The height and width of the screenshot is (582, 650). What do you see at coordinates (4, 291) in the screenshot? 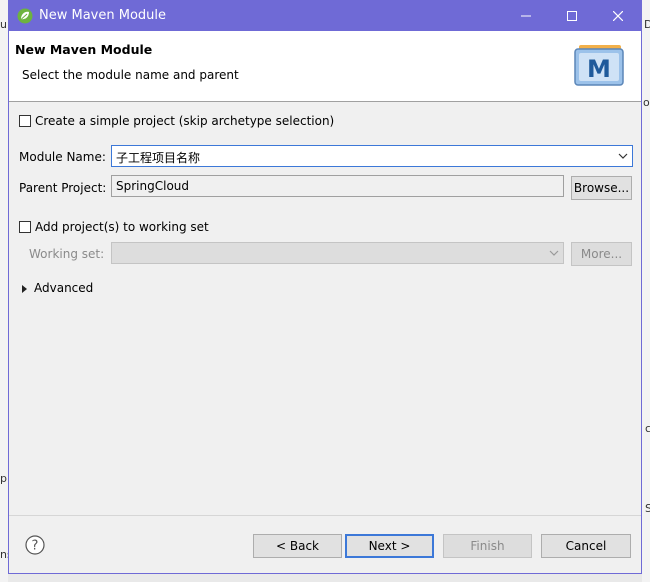
I see `background-left-strip` at bounding box center [4, 291].